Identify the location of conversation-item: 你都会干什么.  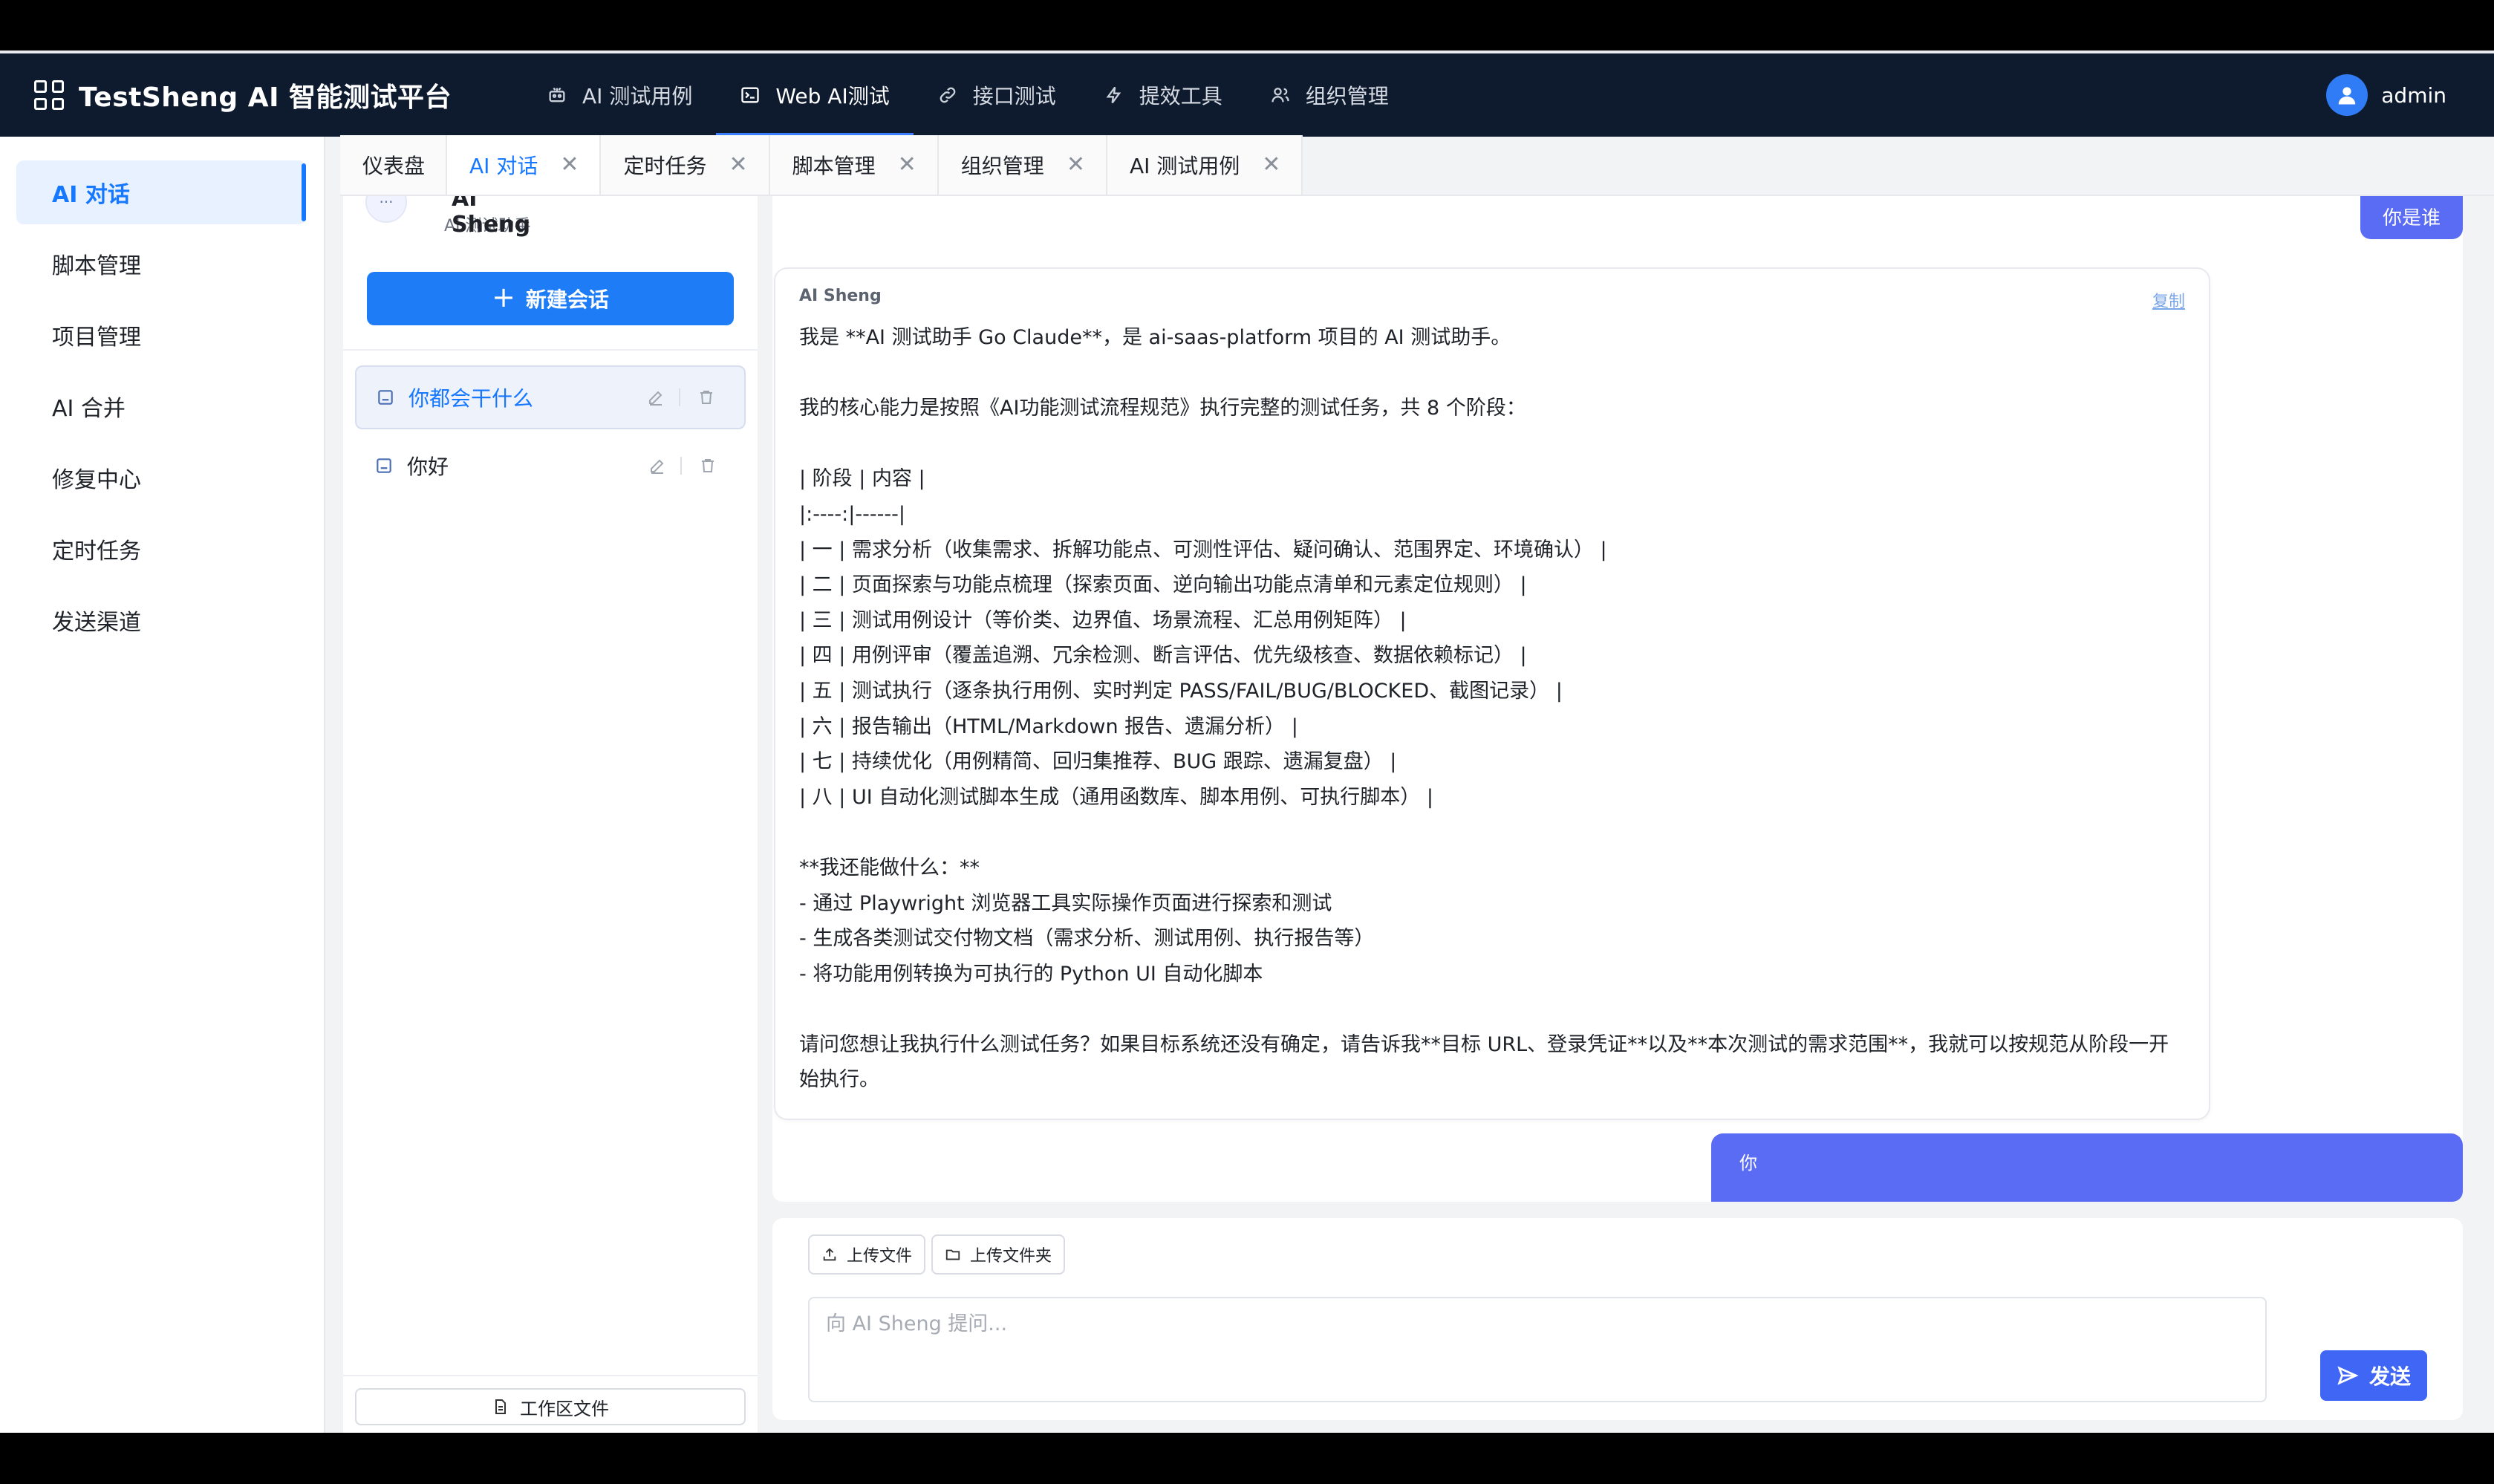
(550, 397).